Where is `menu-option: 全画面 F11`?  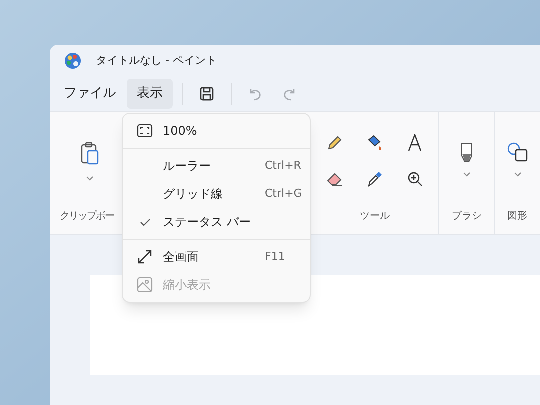
menu-option: 全画面 F11 is located at coordinates (216, 257).